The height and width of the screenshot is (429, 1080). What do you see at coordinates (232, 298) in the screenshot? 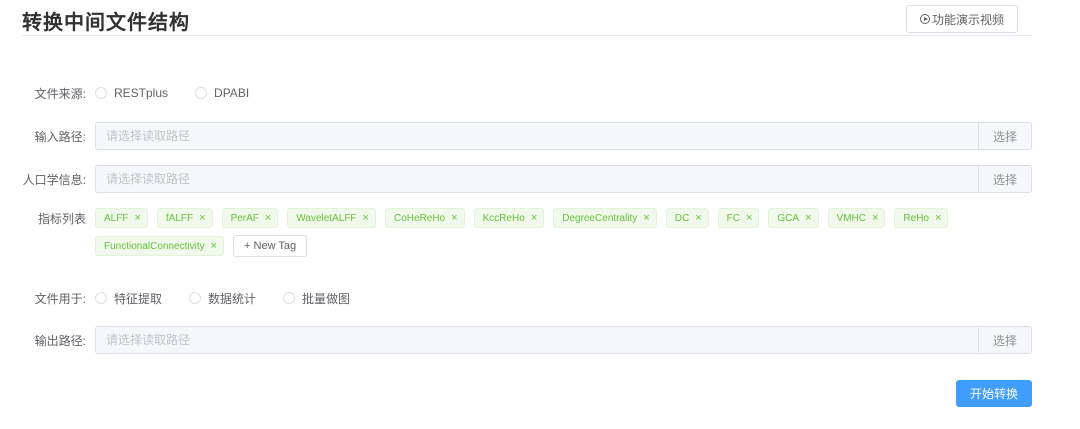
I see `radio-label: 数据统计` at bounding box center [232, 298].